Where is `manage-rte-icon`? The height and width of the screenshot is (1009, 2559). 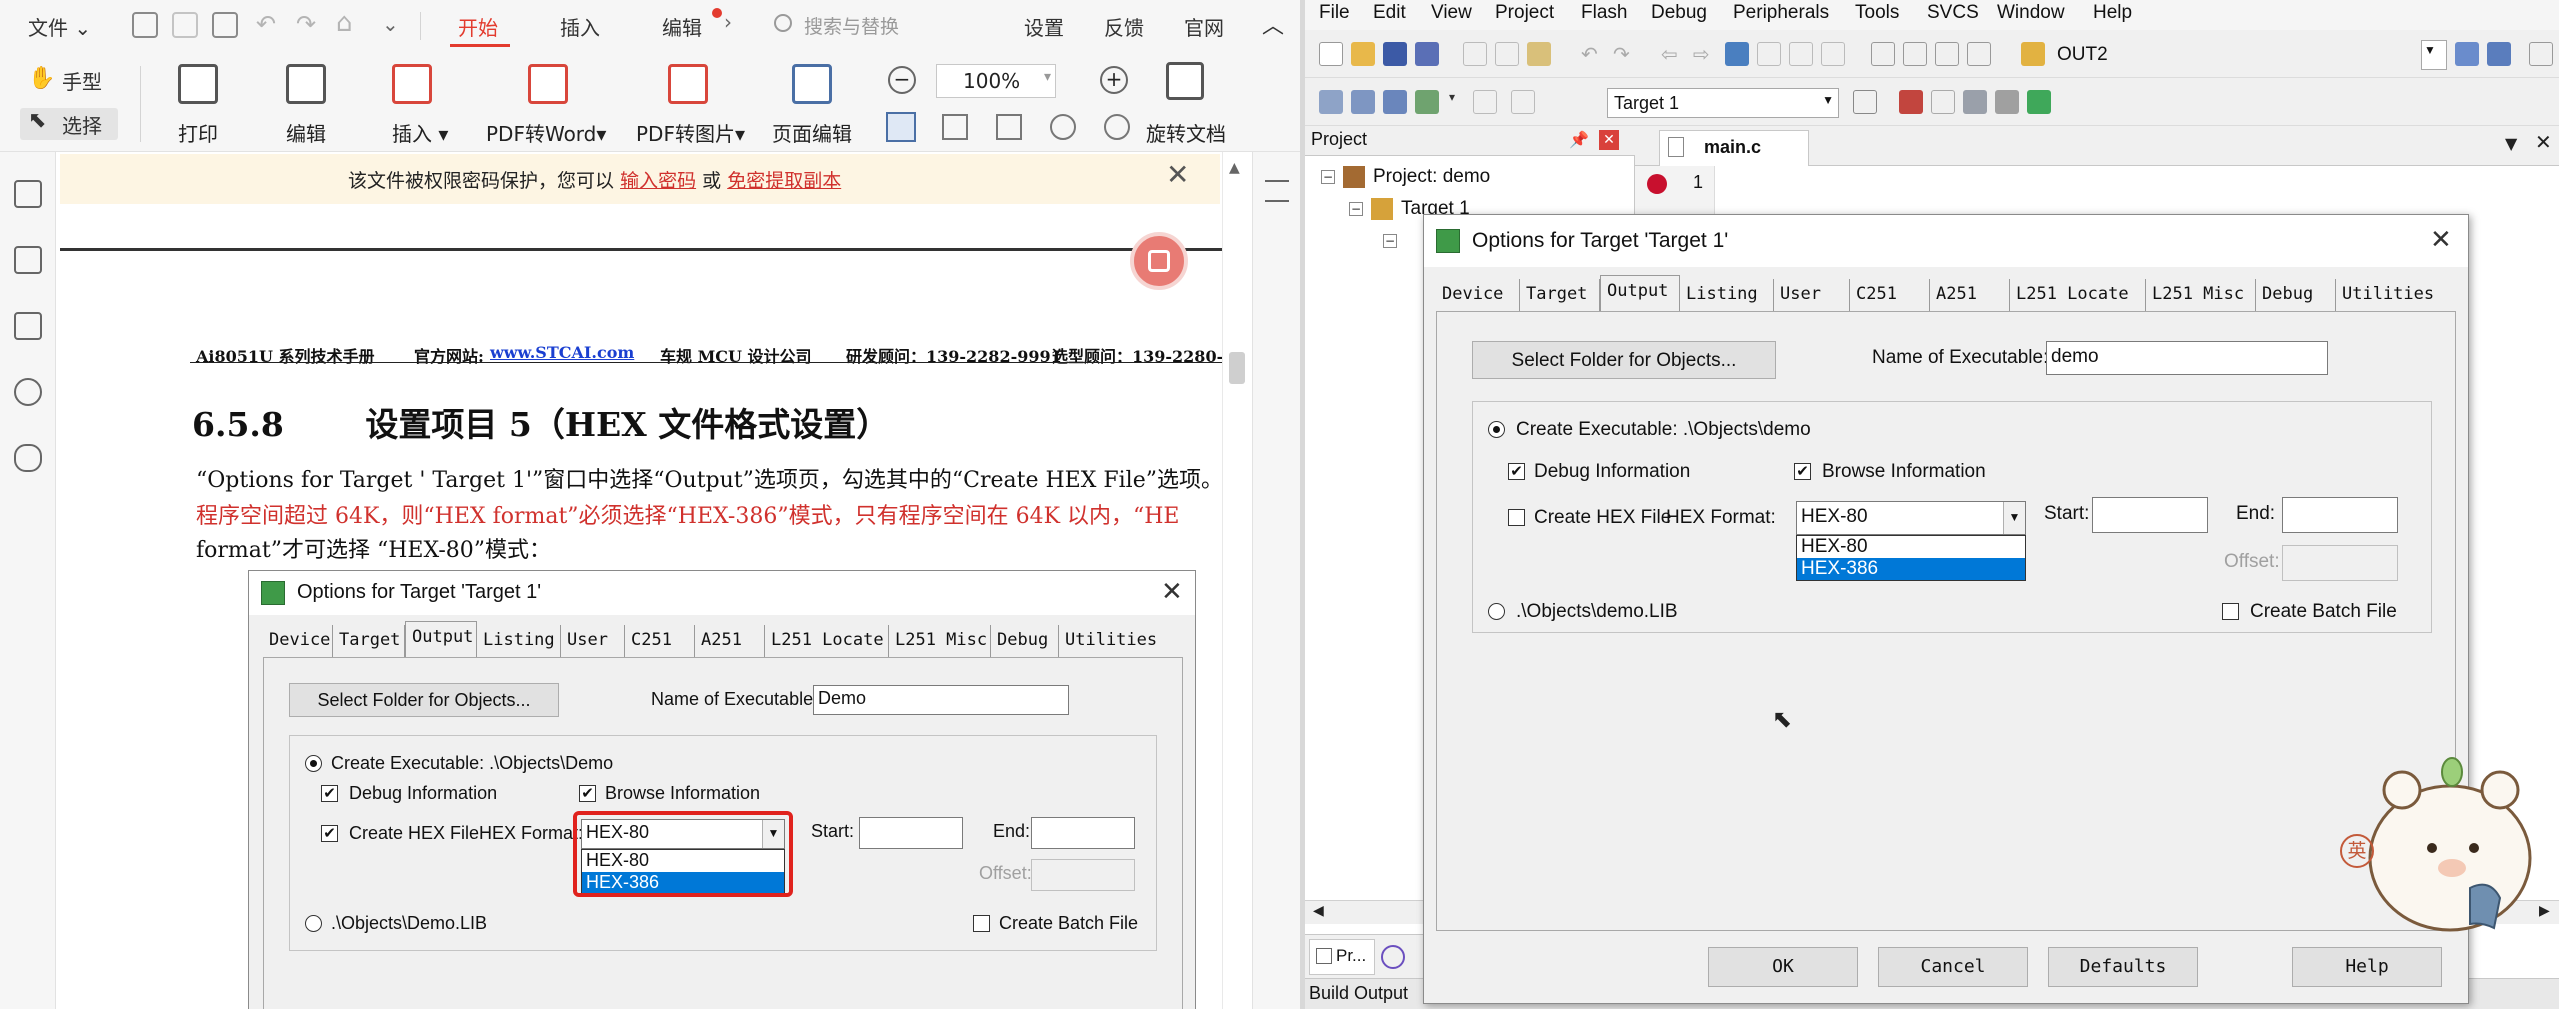
manage-rte-icon is located at coordinates (1975, 102).